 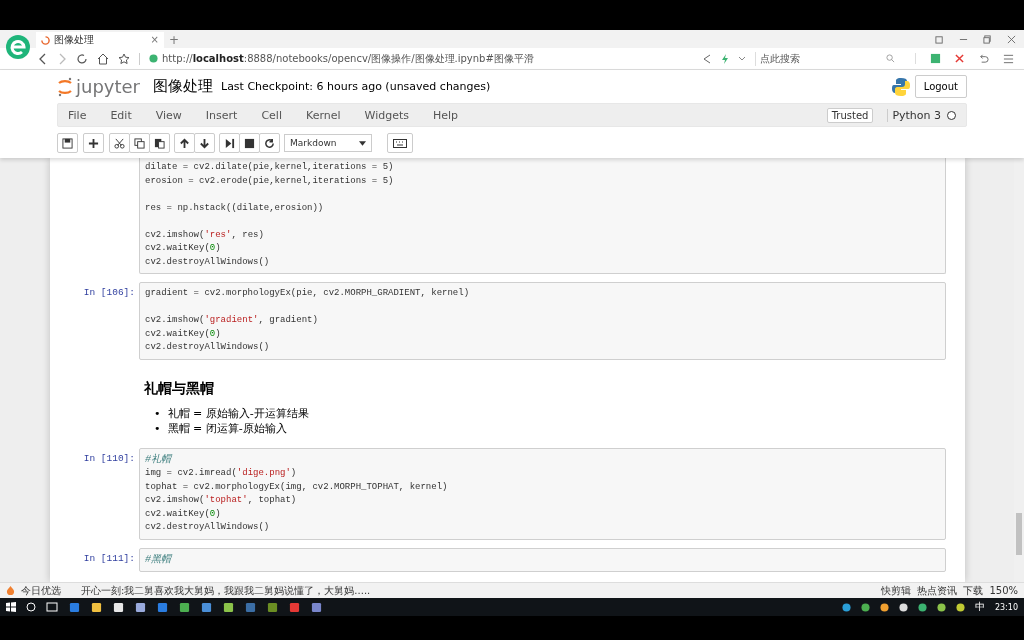 I want to click on notebook-title: 图像处理, so click(x=183, y=86).